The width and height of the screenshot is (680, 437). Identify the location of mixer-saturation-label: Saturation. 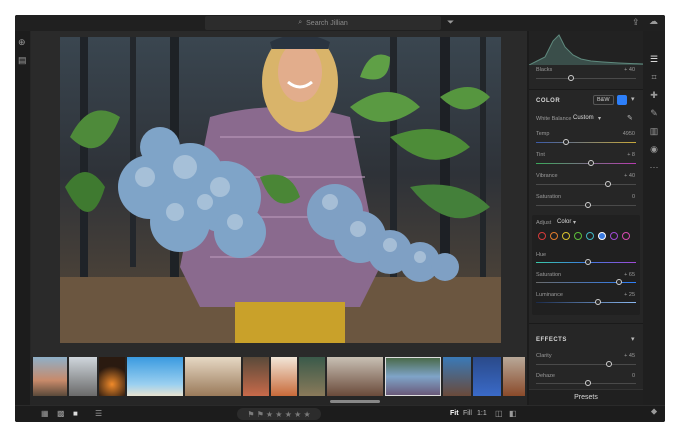
(549, 275).